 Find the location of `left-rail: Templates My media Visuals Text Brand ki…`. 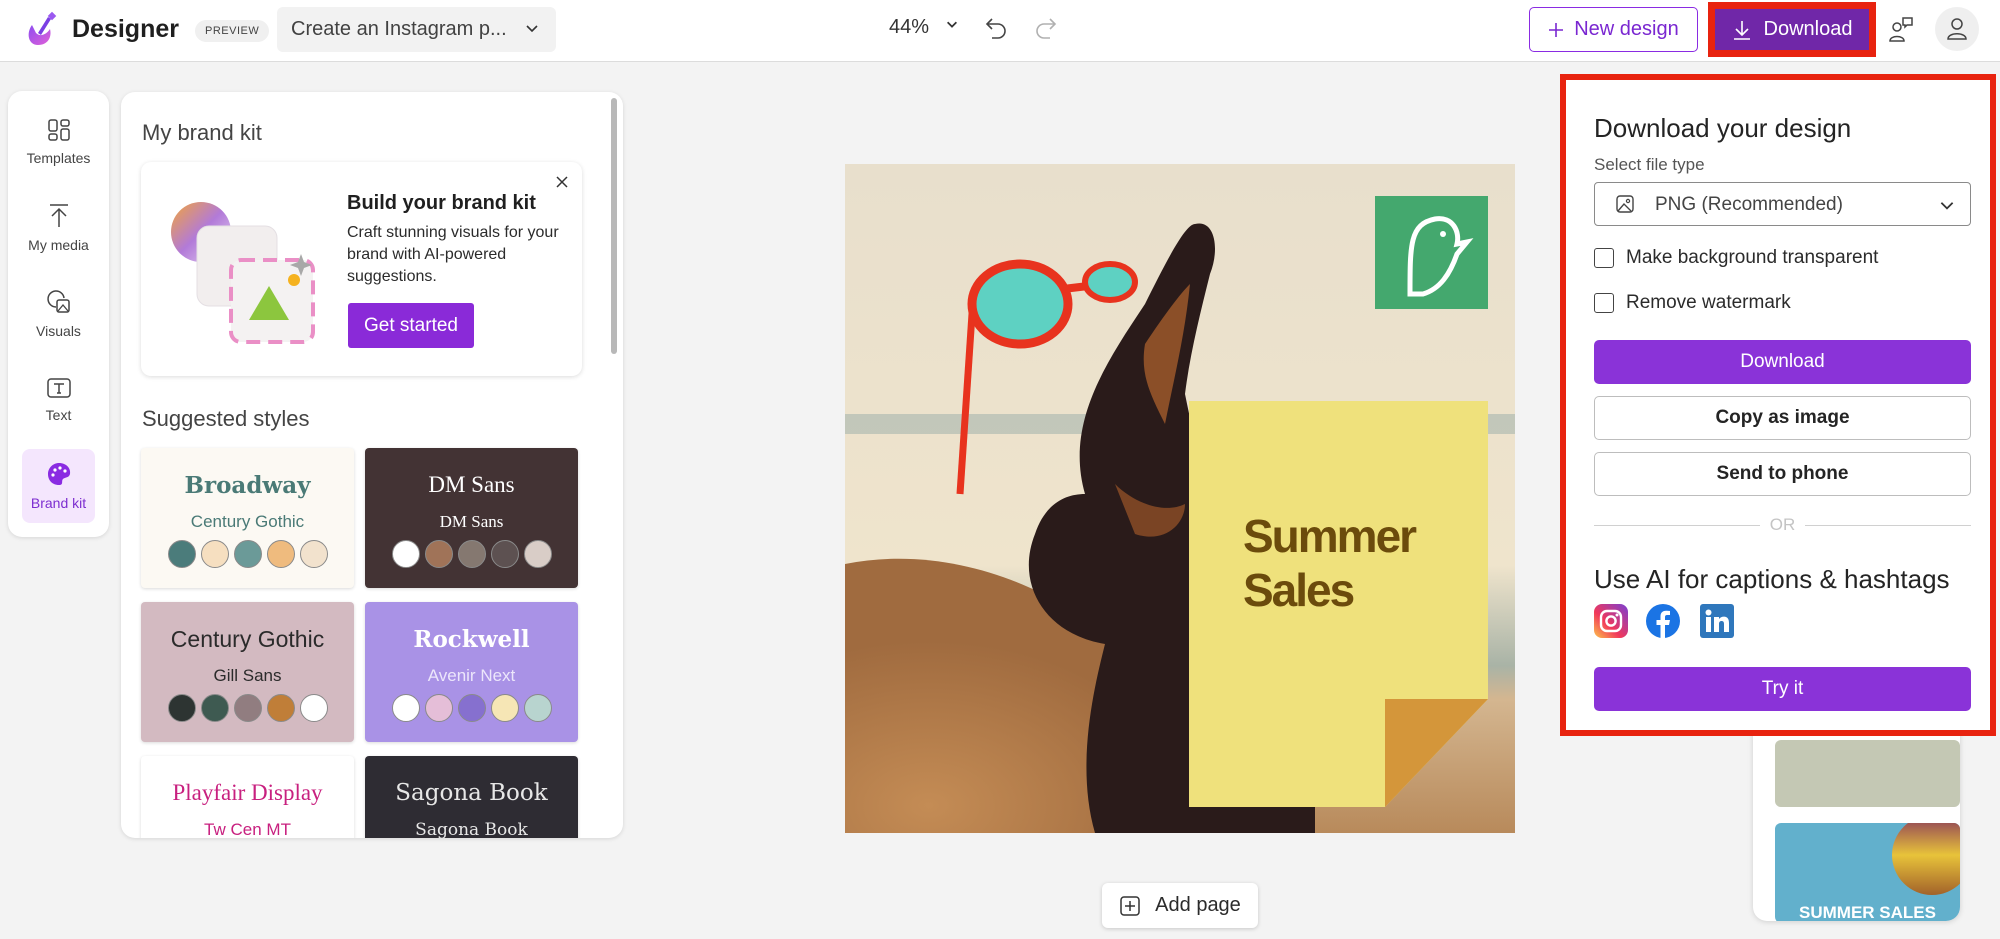

left-rail: Templates My media Visuals Text Brand ki… is located at coordinates (58, 314).